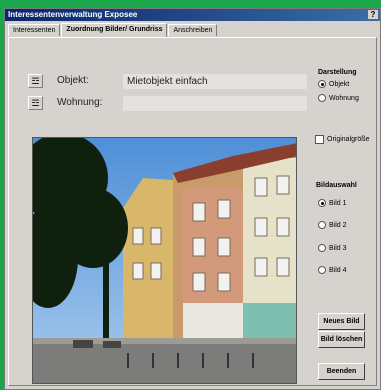  Describe the element at coordinates (80, 102) in the screenshot. I see `wohnung-label: Wohnung:` at that location.